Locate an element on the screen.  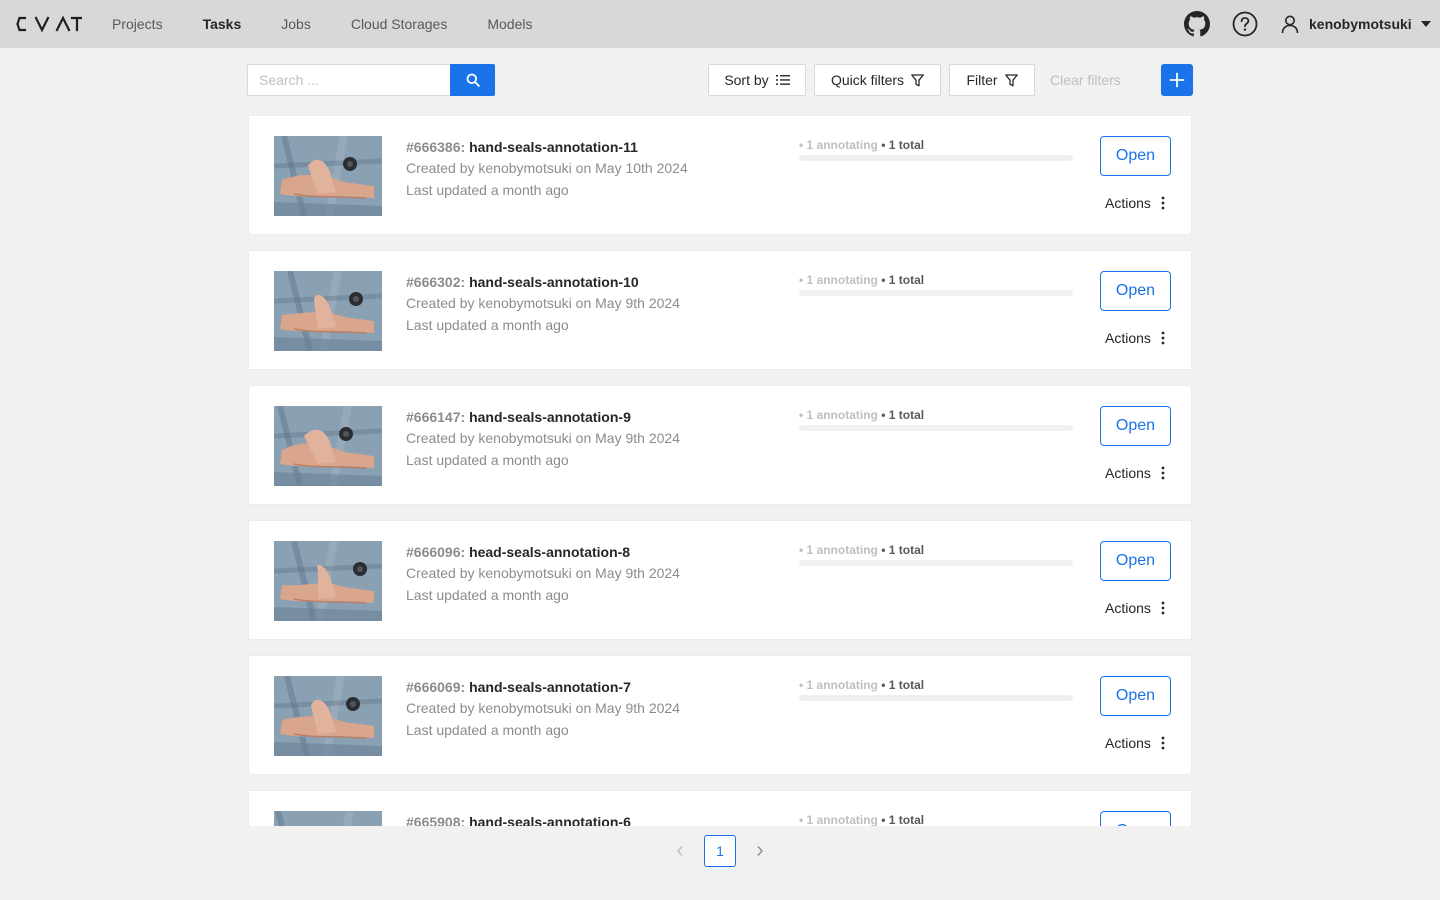
pagination: 1 is located at coordinates (720, 851).